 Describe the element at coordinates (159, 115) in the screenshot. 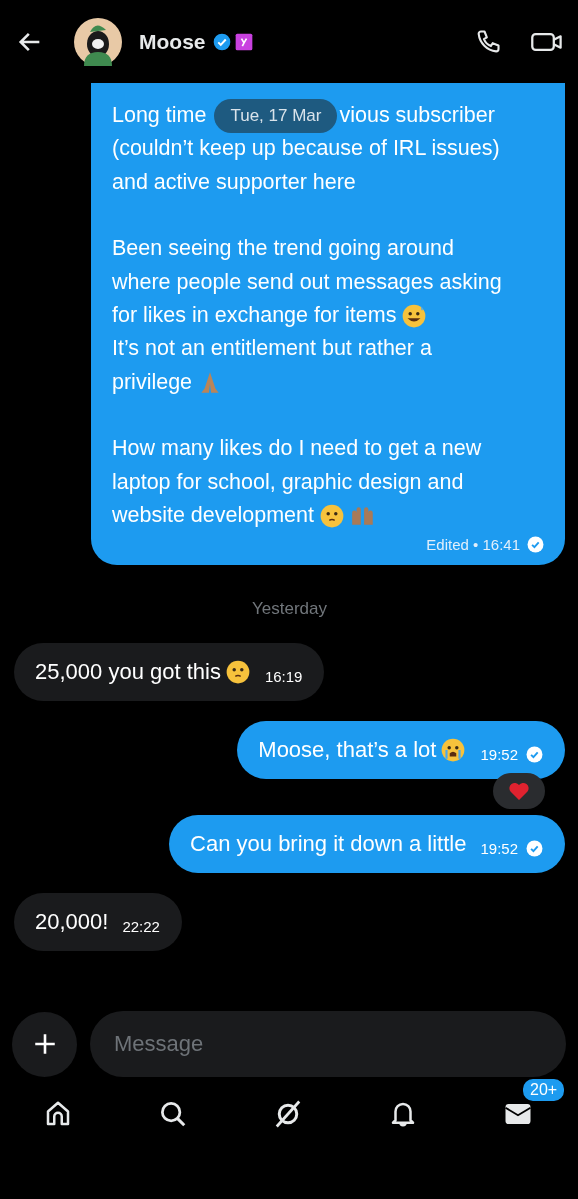

I see `message-text: Long time` at that location.